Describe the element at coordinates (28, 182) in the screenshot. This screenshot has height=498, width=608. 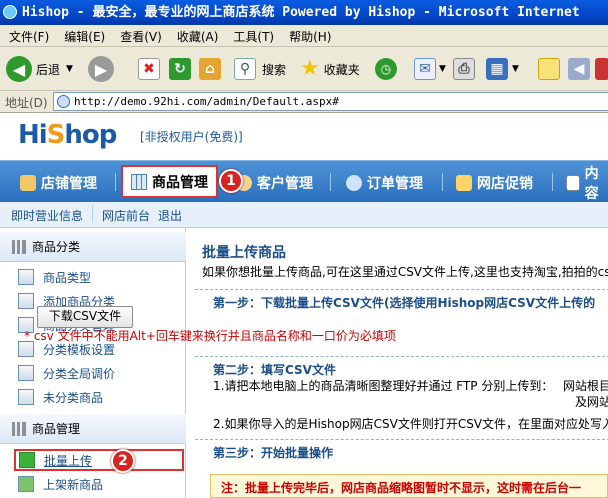
I see `store-icon` at that location.